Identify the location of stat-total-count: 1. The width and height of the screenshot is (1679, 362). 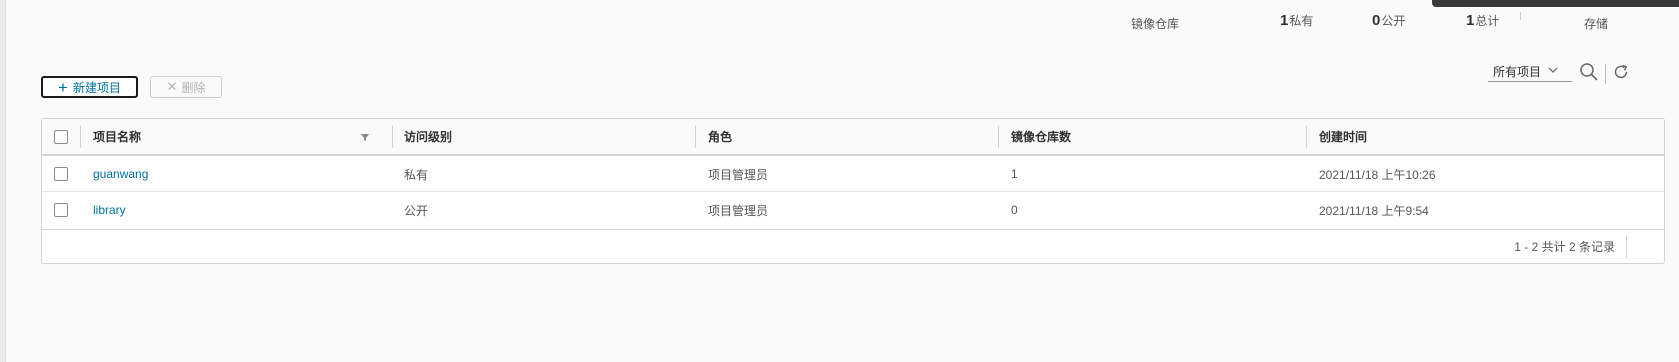
(1470, 20).